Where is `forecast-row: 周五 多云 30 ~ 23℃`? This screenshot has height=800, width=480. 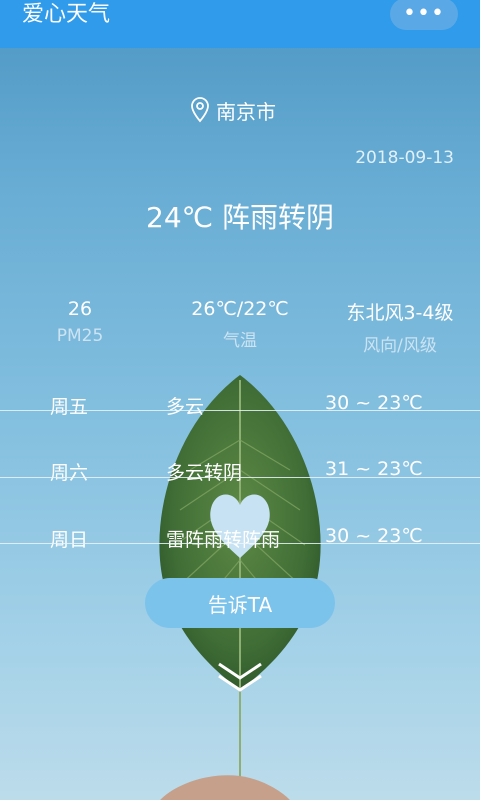
forecast-row: 周五 多云 30 ~ 23℃ is located at coordinates (240, 402).